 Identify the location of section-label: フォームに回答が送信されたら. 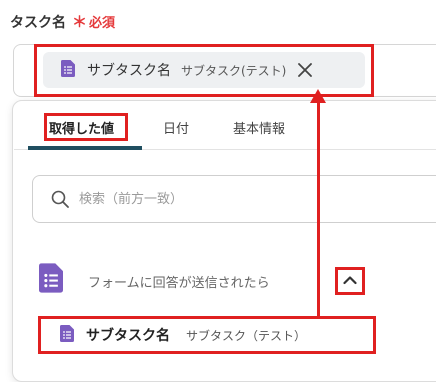
(179, 283).